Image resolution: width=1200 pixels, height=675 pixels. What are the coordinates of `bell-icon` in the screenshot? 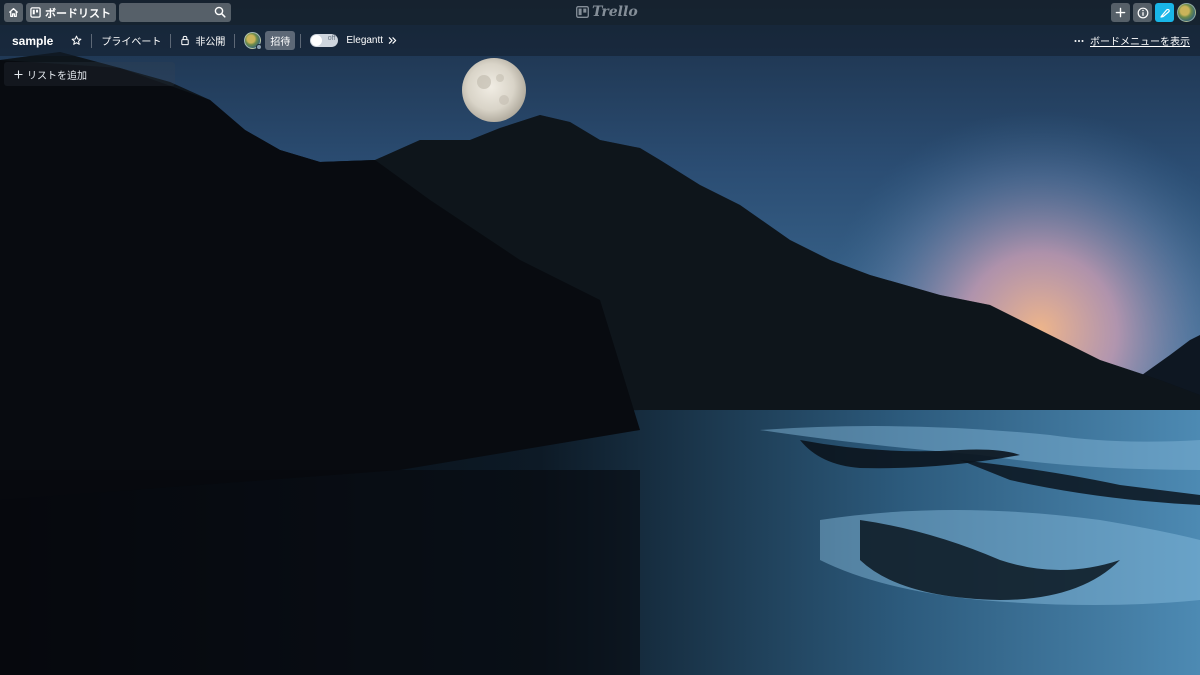 It's located at (1164, 13).